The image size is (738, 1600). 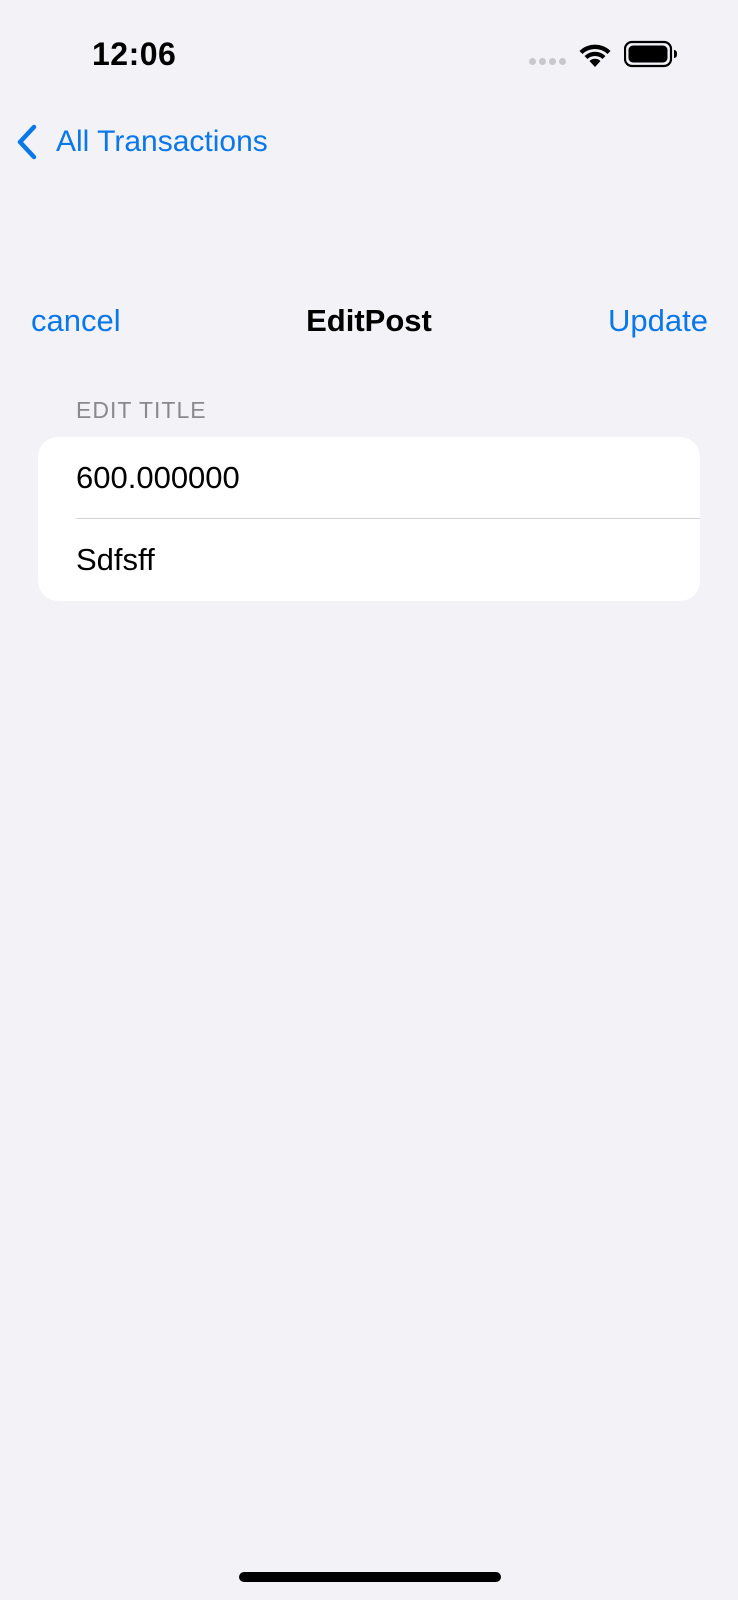 I want to click on form-card, so click(x=369, y=519).